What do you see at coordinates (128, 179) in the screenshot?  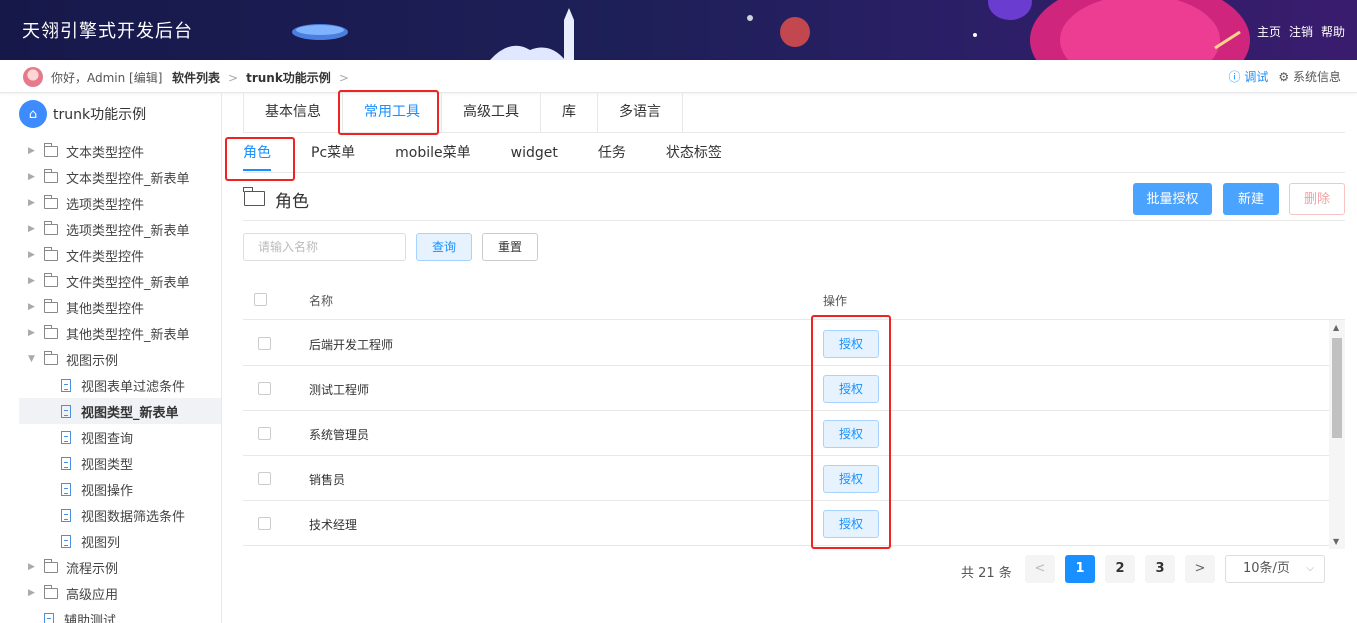 I see `sidebar-item-label: 文本类型控件_新表单` at bounding box center [128, 179].